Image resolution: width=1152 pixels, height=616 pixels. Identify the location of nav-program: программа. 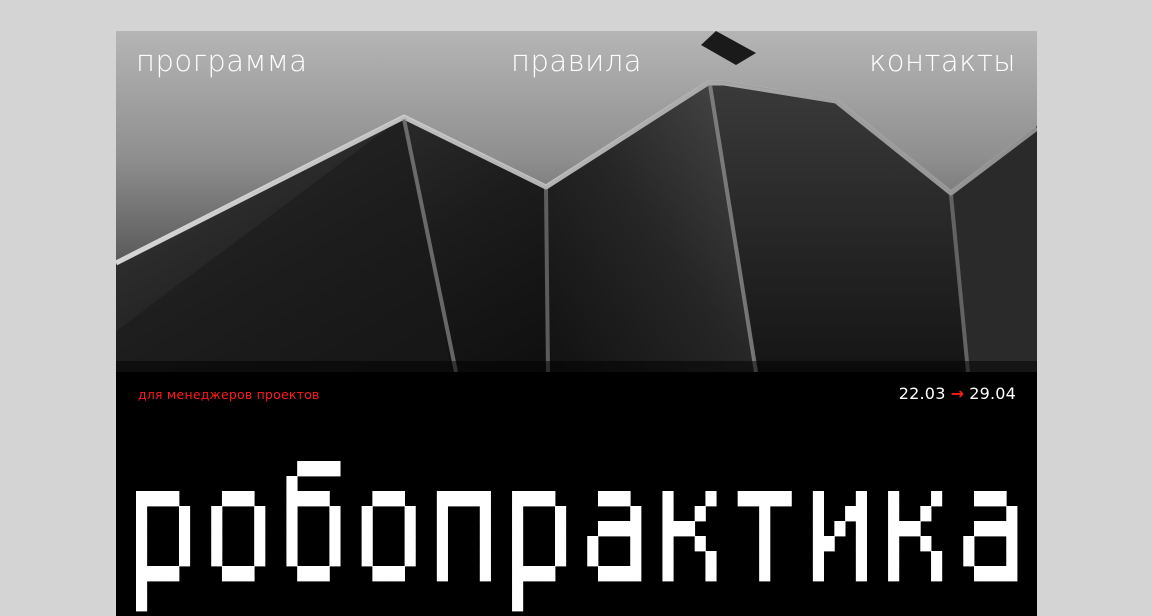
(222, 61).